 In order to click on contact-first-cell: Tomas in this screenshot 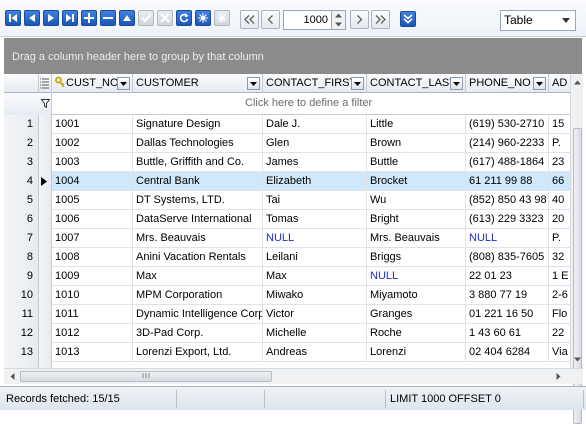, I will do `click(315, 219)`.